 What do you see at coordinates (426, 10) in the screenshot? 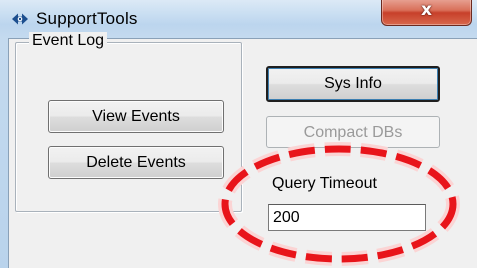
I see `close-icon: x` at bounding box center [426, 10].